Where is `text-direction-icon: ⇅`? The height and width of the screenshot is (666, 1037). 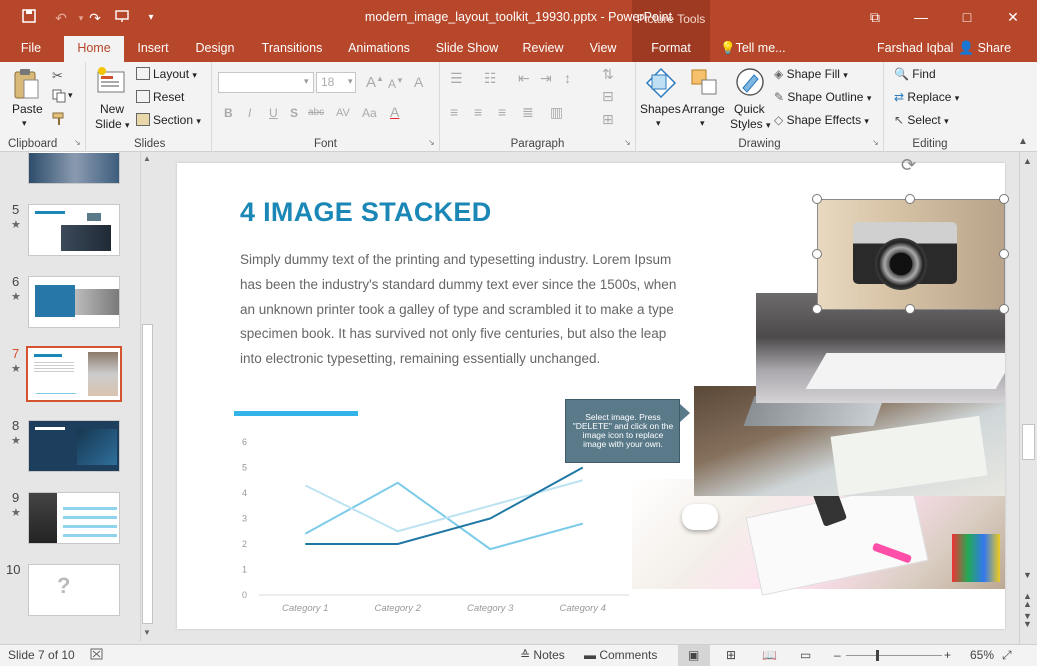 text-direction-icon: ⇅ is located at coordinates (608, 74).